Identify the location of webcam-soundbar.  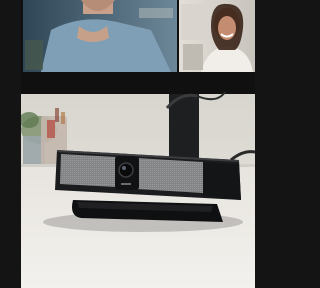
(148, 186).